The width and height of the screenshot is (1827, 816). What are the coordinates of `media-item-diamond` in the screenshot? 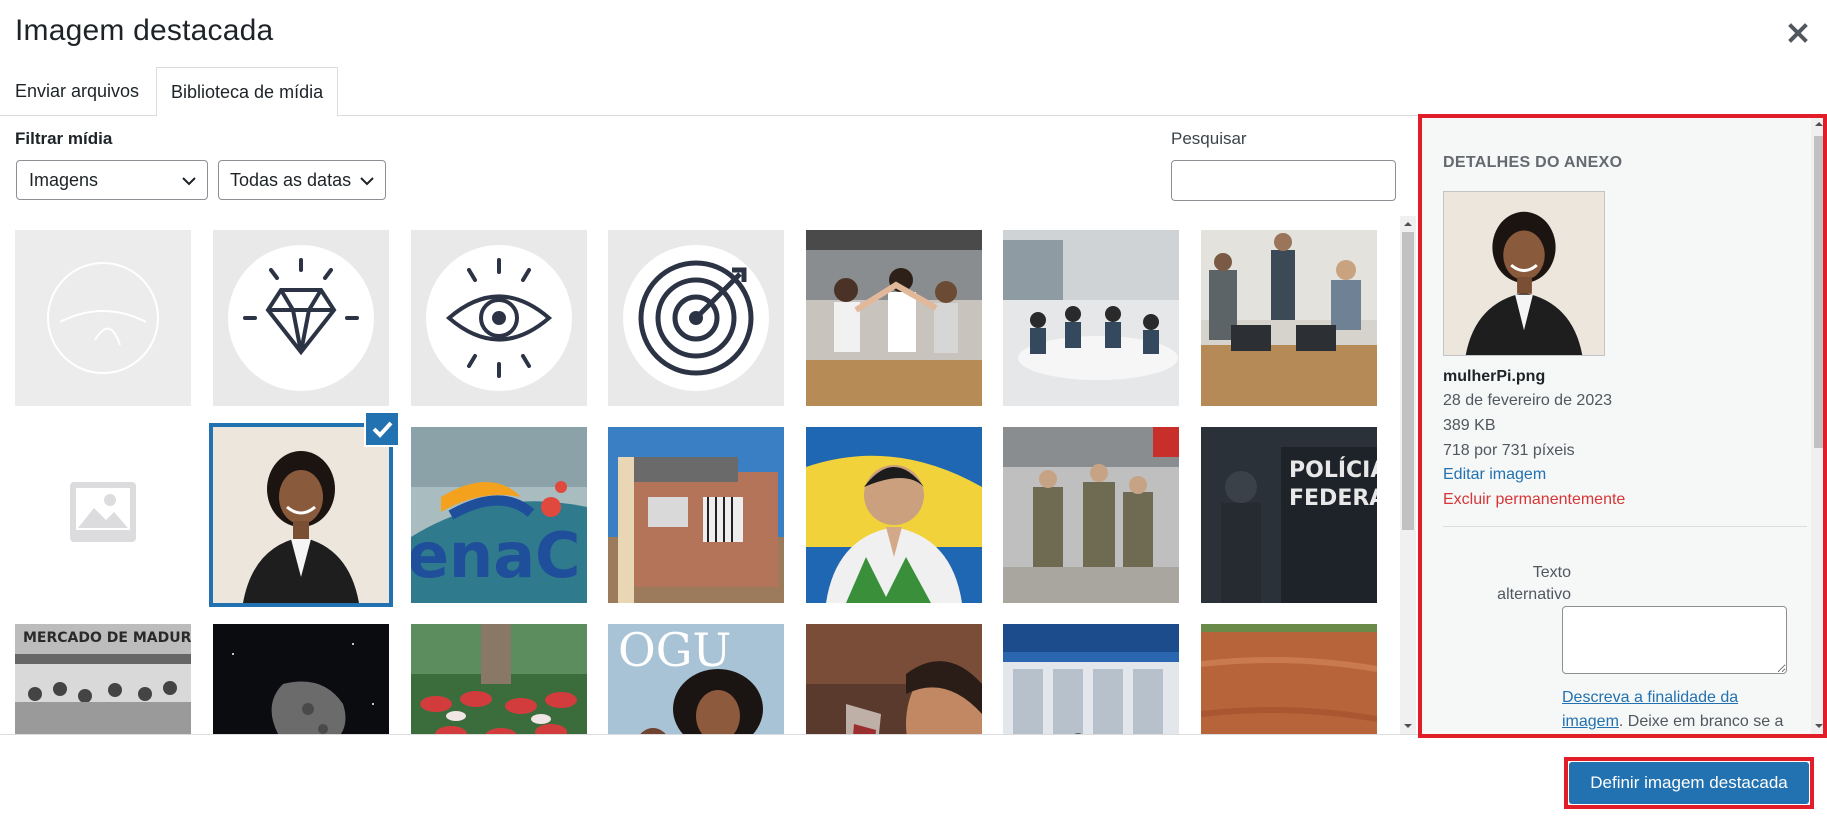 It's located at (301, 318).